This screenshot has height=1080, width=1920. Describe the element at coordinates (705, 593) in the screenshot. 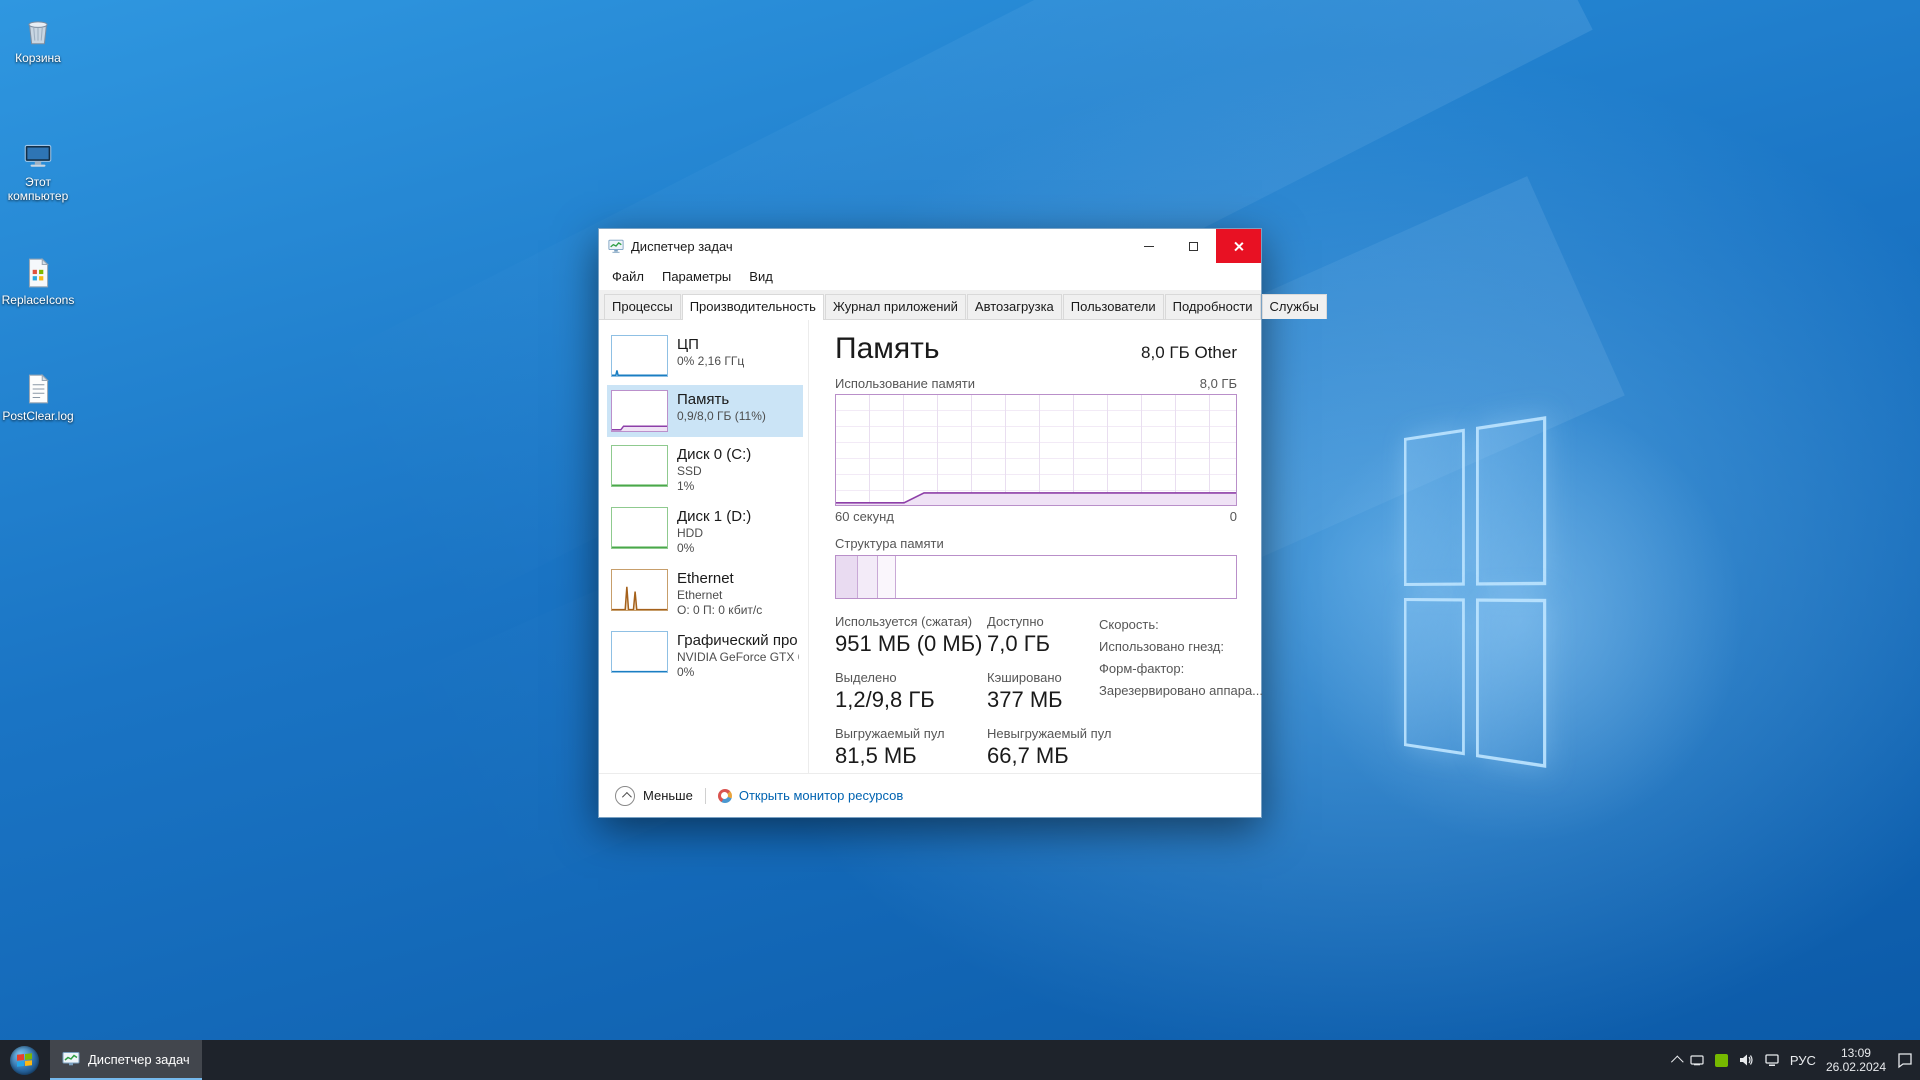

I see `perf-item-ethernet: Ethernet Ethernet О: 0 П: 0 кбит/с` at that location.